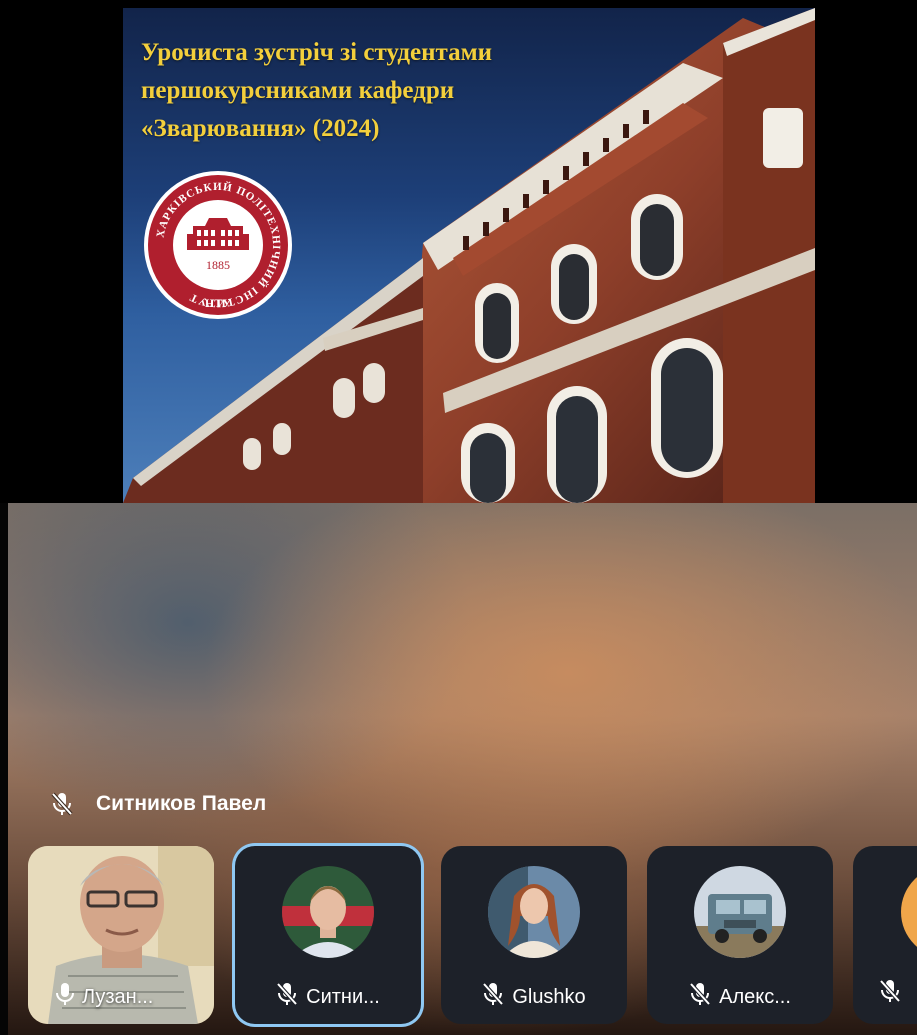 The width and height of the screenshot is (917, 1035). I want to click on participant-label, so click(890, 993).